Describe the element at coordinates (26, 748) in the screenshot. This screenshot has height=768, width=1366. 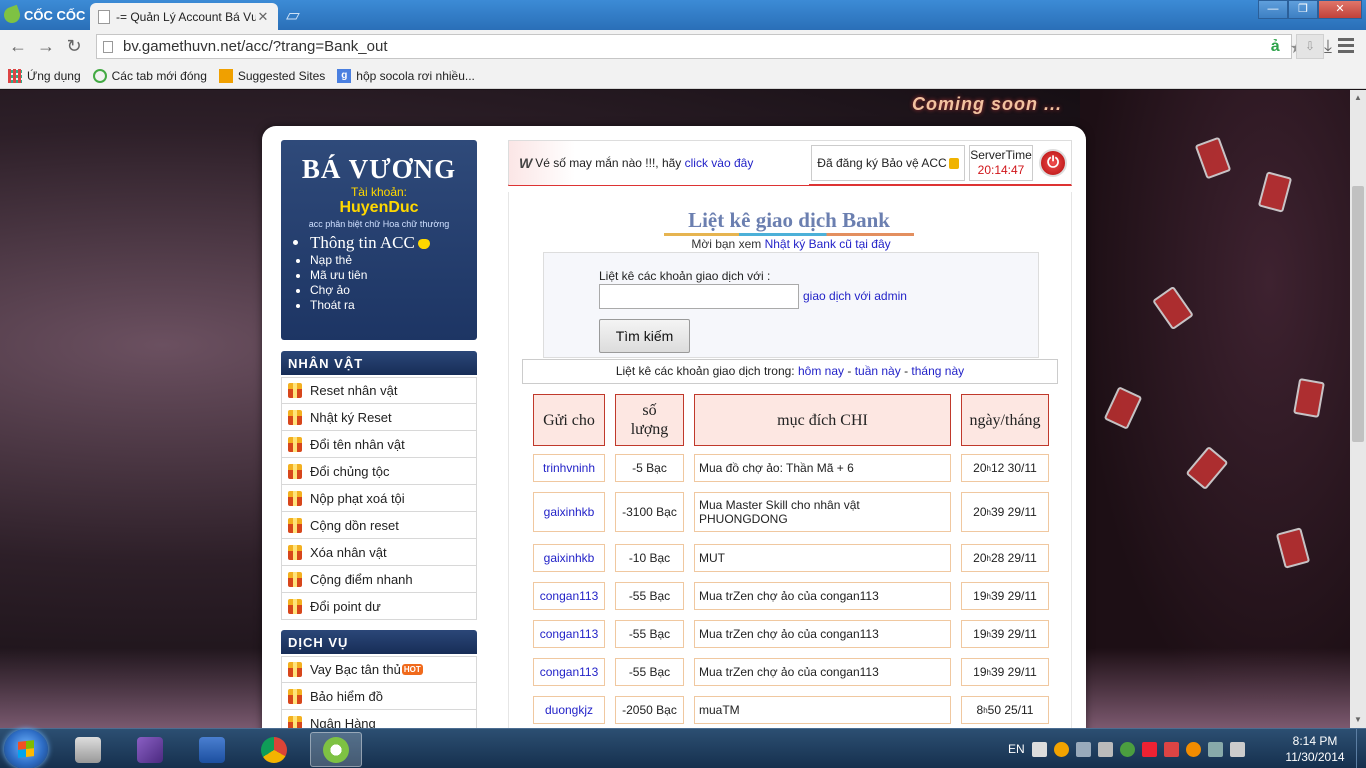
I see `start-button` at that location.